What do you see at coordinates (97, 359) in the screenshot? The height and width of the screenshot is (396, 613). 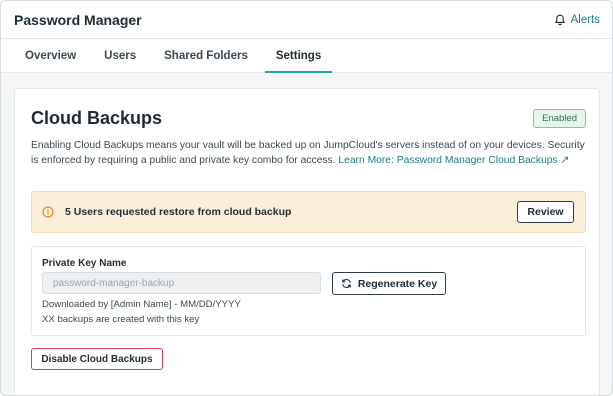 I see `disable-cloud-backups-button: Disable Cloud Backups` at bounding box center [97, 359].